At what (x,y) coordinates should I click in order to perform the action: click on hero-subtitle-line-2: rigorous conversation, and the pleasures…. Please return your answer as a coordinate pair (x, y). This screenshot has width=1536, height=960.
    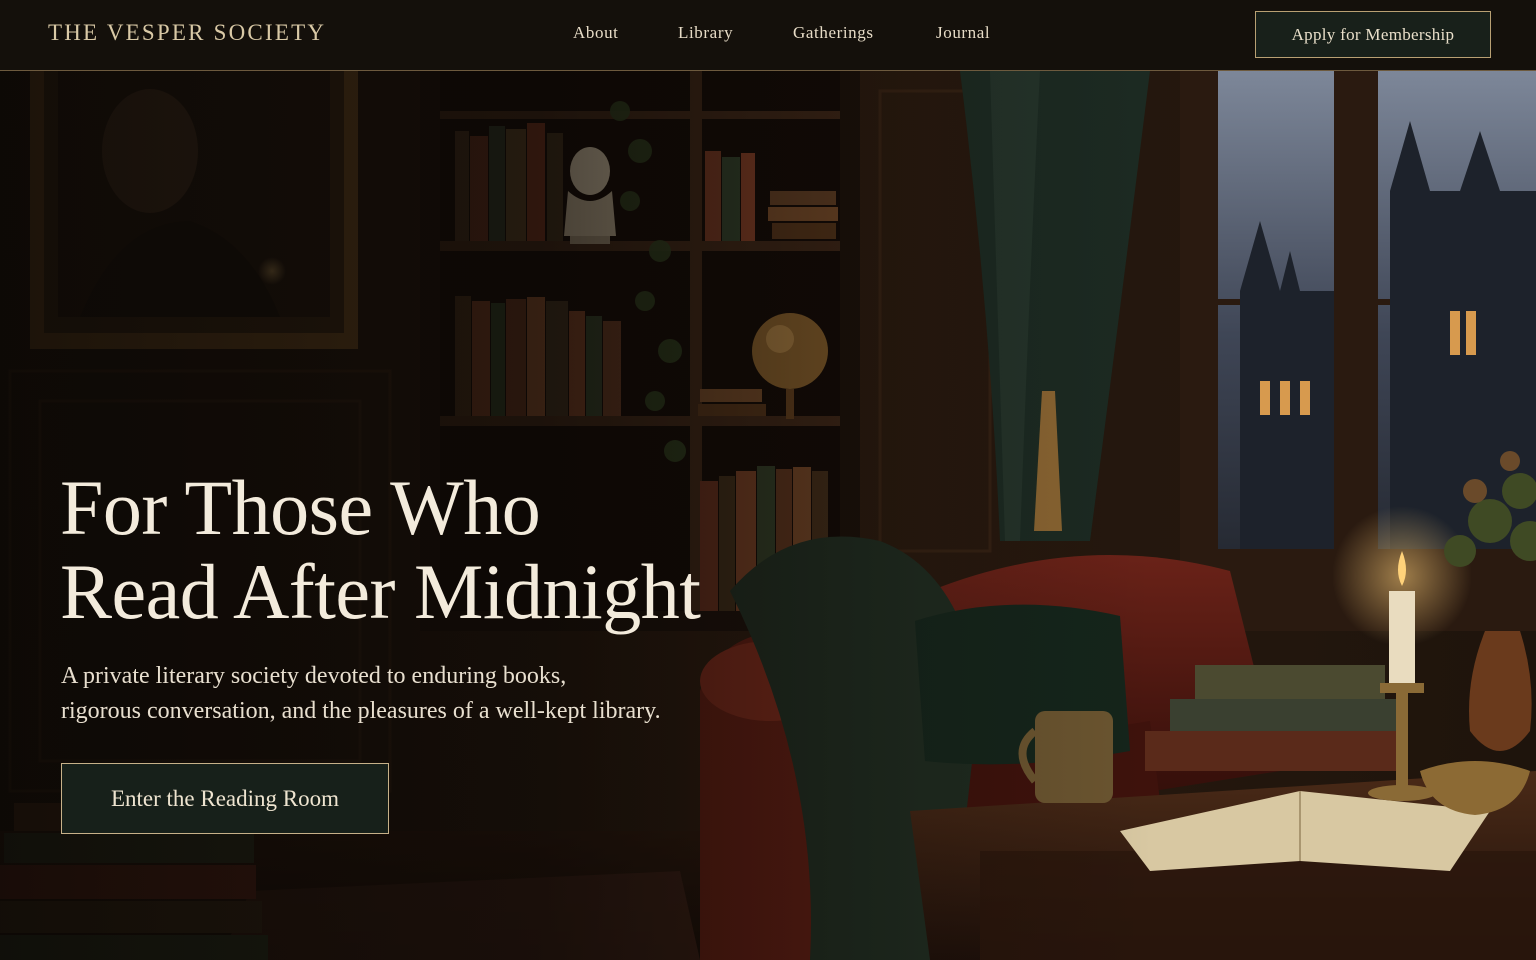
    Looking at the image, I should click on (361, 711).